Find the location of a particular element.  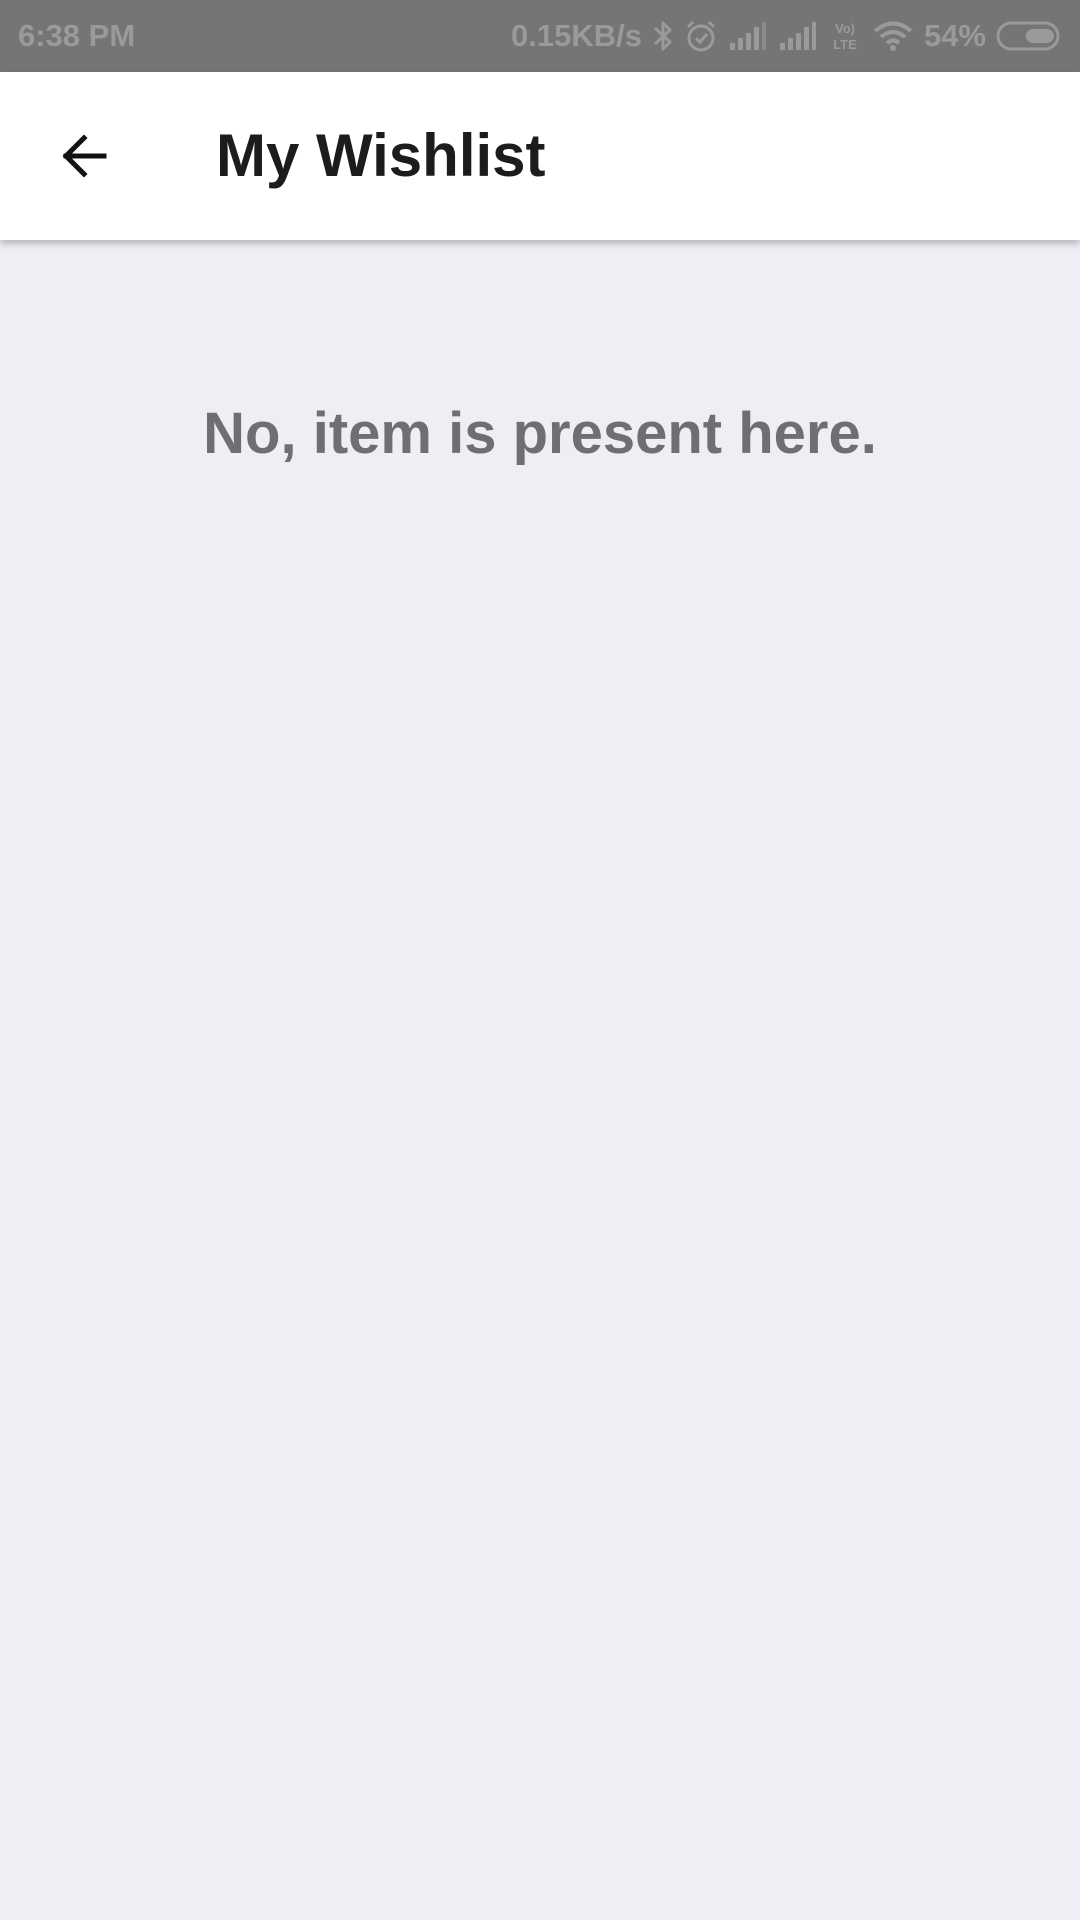

volte-label-top: Vo) is located at coordinates (845, 28).